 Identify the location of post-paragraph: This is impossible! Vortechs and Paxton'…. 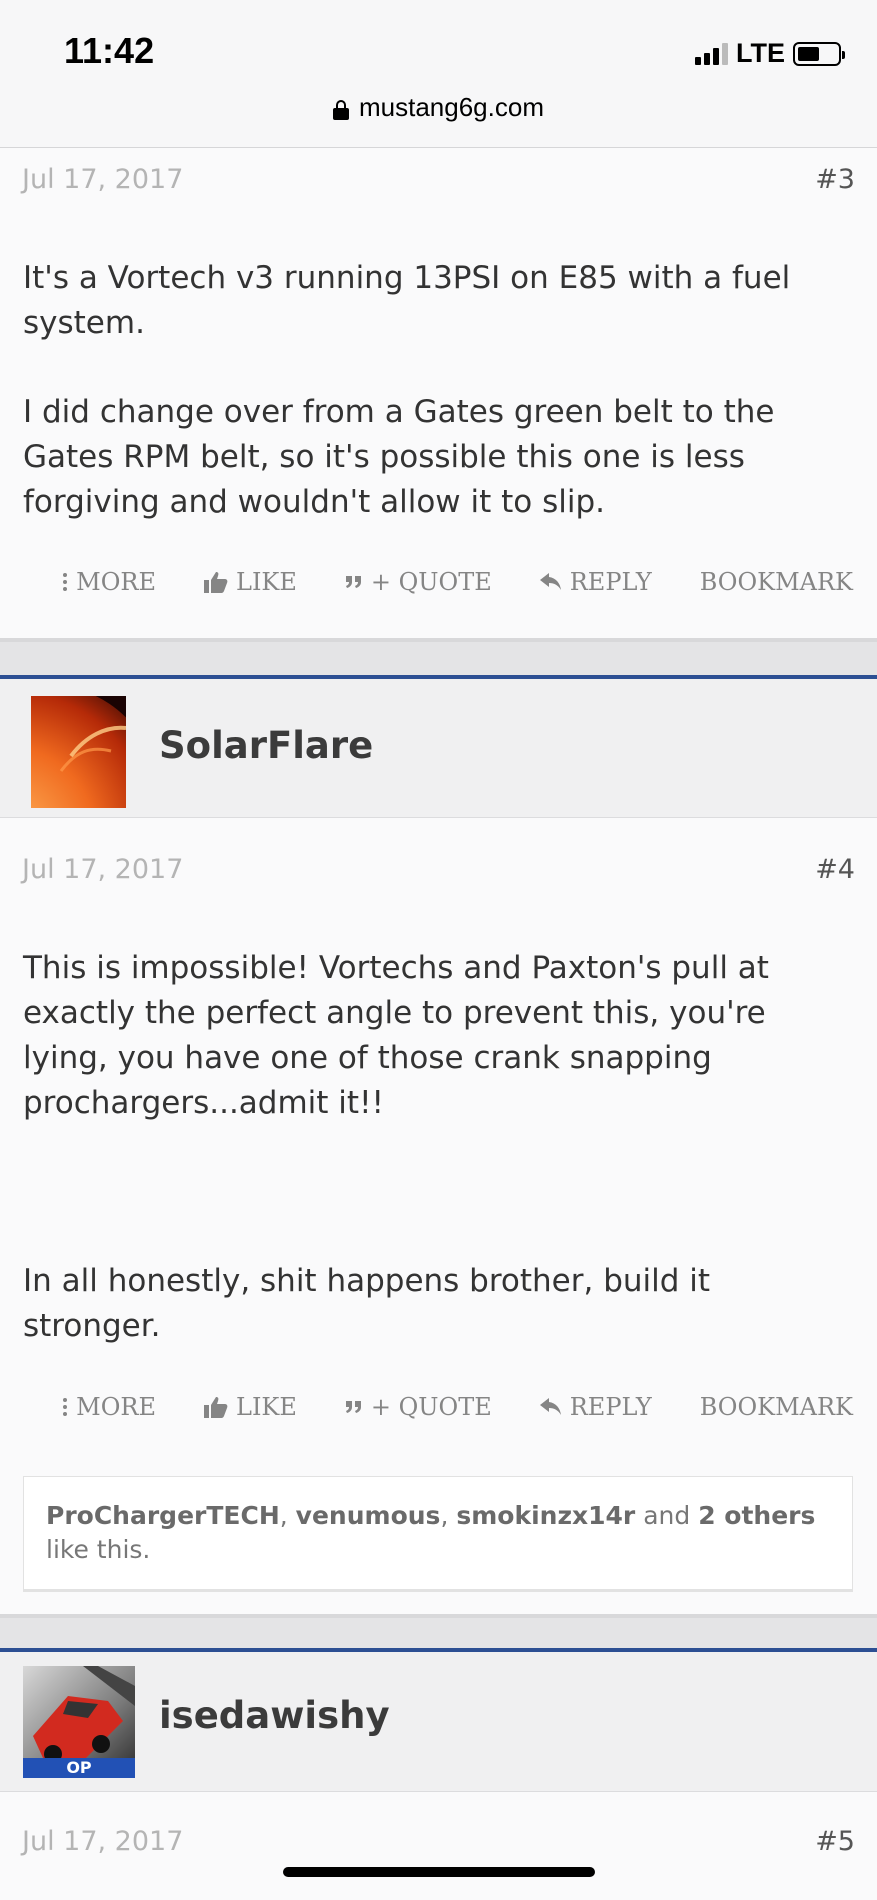
(396, 1035).